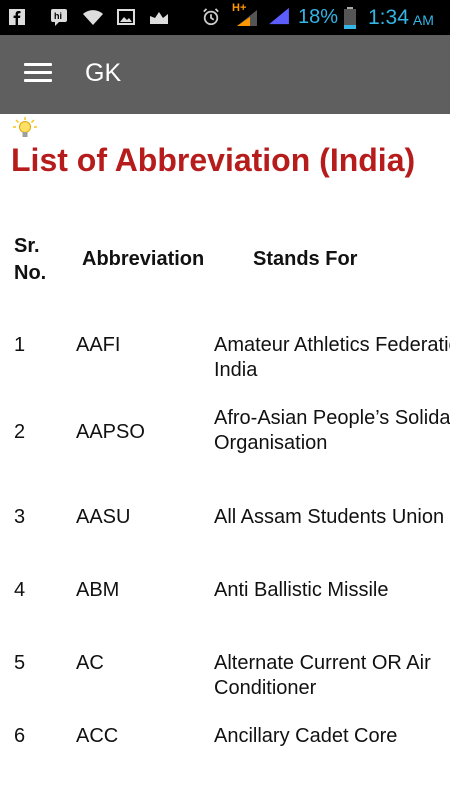 This screenshot has width=450, height=800. What do you see at coordinates (20, 590) in the screenshot?
I see `row-sr: 4` at bounding box center [20, 590].